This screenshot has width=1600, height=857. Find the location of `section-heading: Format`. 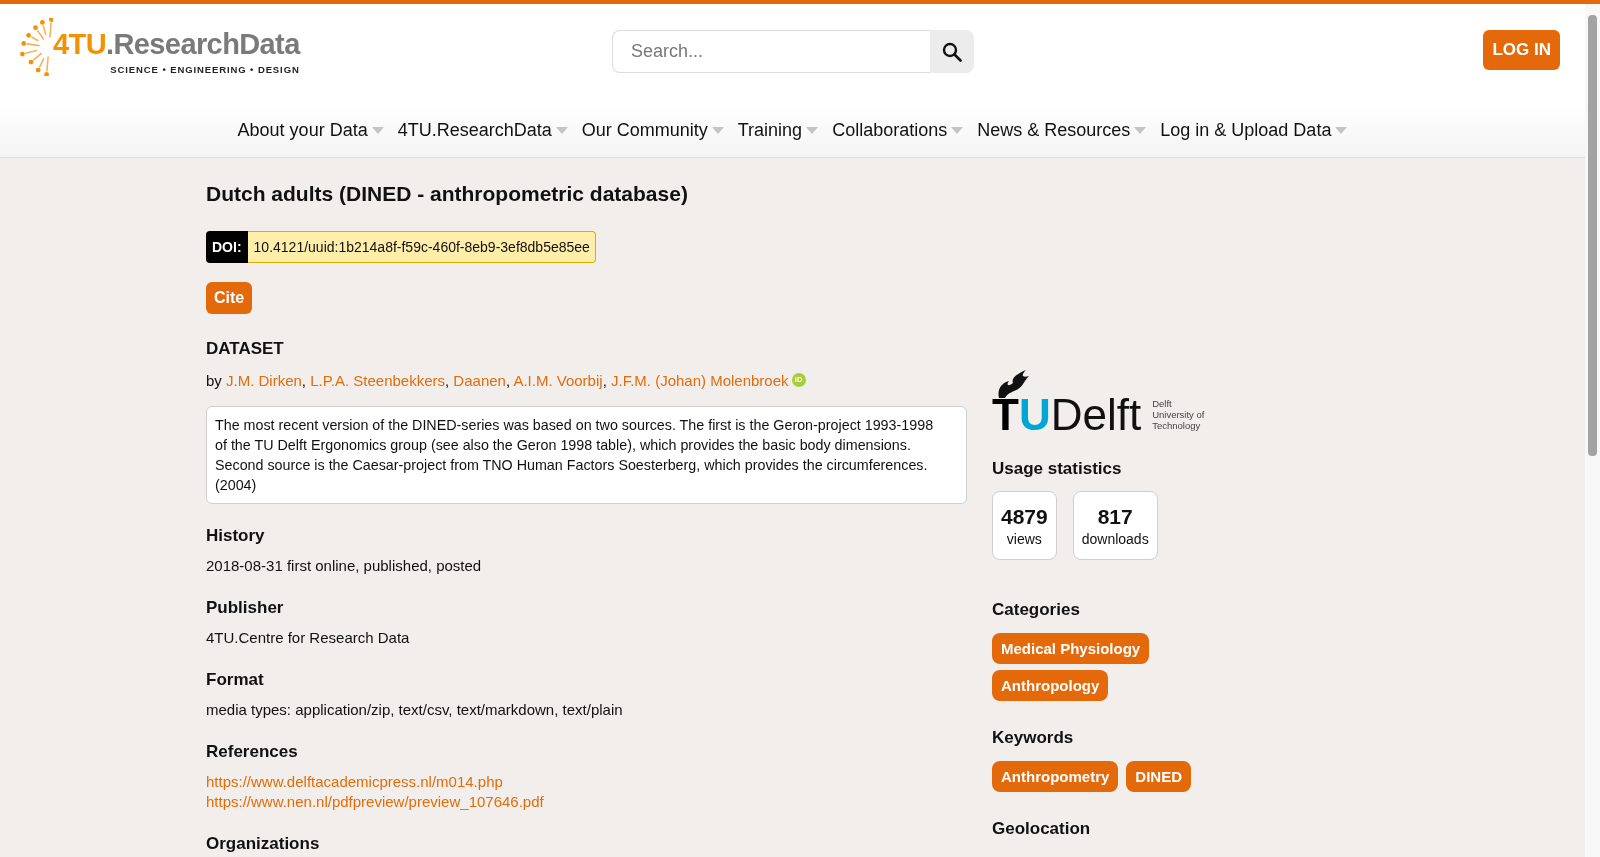

section-heading: Format is located at coordinates (235, 680).